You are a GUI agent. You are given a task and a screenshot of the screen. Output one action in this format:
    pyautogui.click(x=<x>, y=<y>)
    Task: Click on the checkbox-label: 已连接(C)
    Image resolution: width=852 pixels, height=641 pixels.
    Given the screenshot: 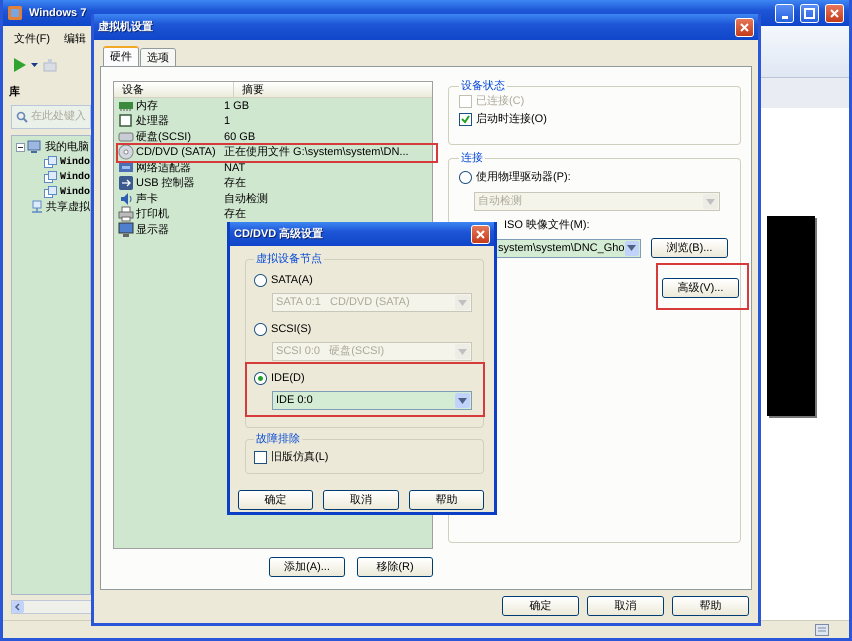 What is the action you would take?
    pyautogui.click(x=500, y=101)
    